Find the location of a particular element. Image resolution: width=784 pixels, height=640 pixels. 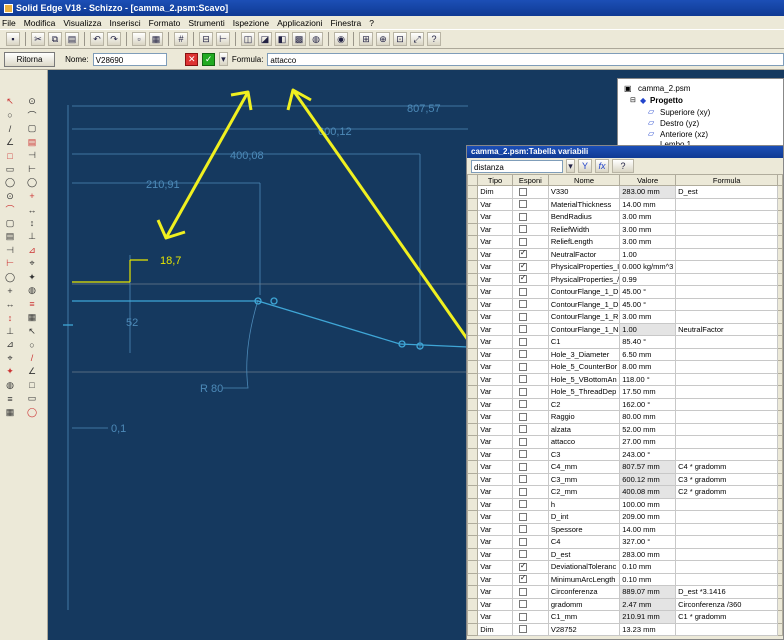

column-header-esponi: Esponi is located at coordinates (530, 180).